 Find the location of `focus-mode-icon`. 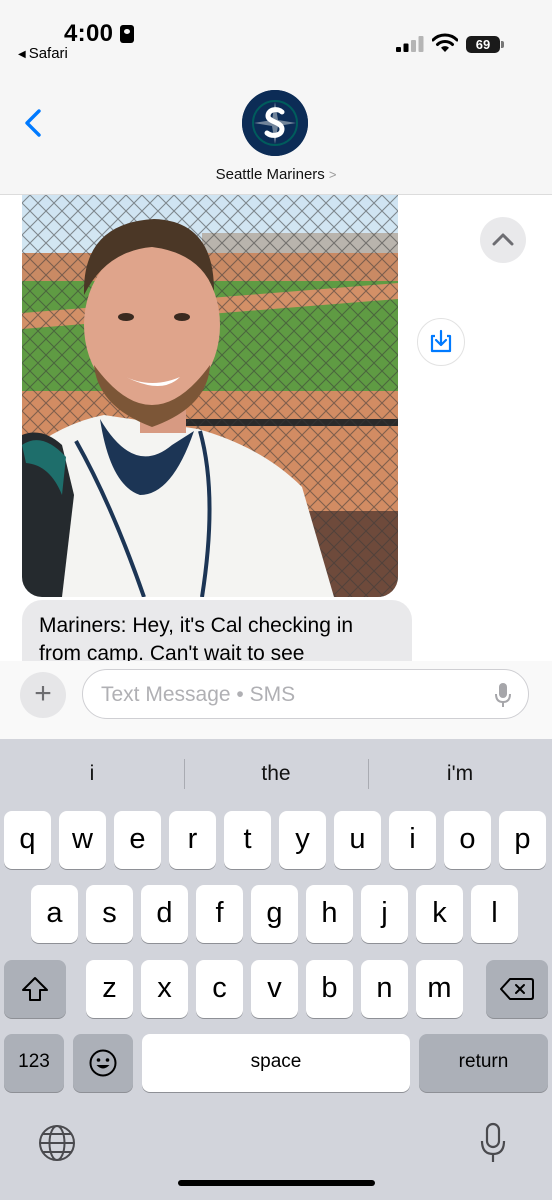

focus-mode-icon is located at coordinates (127, 34).